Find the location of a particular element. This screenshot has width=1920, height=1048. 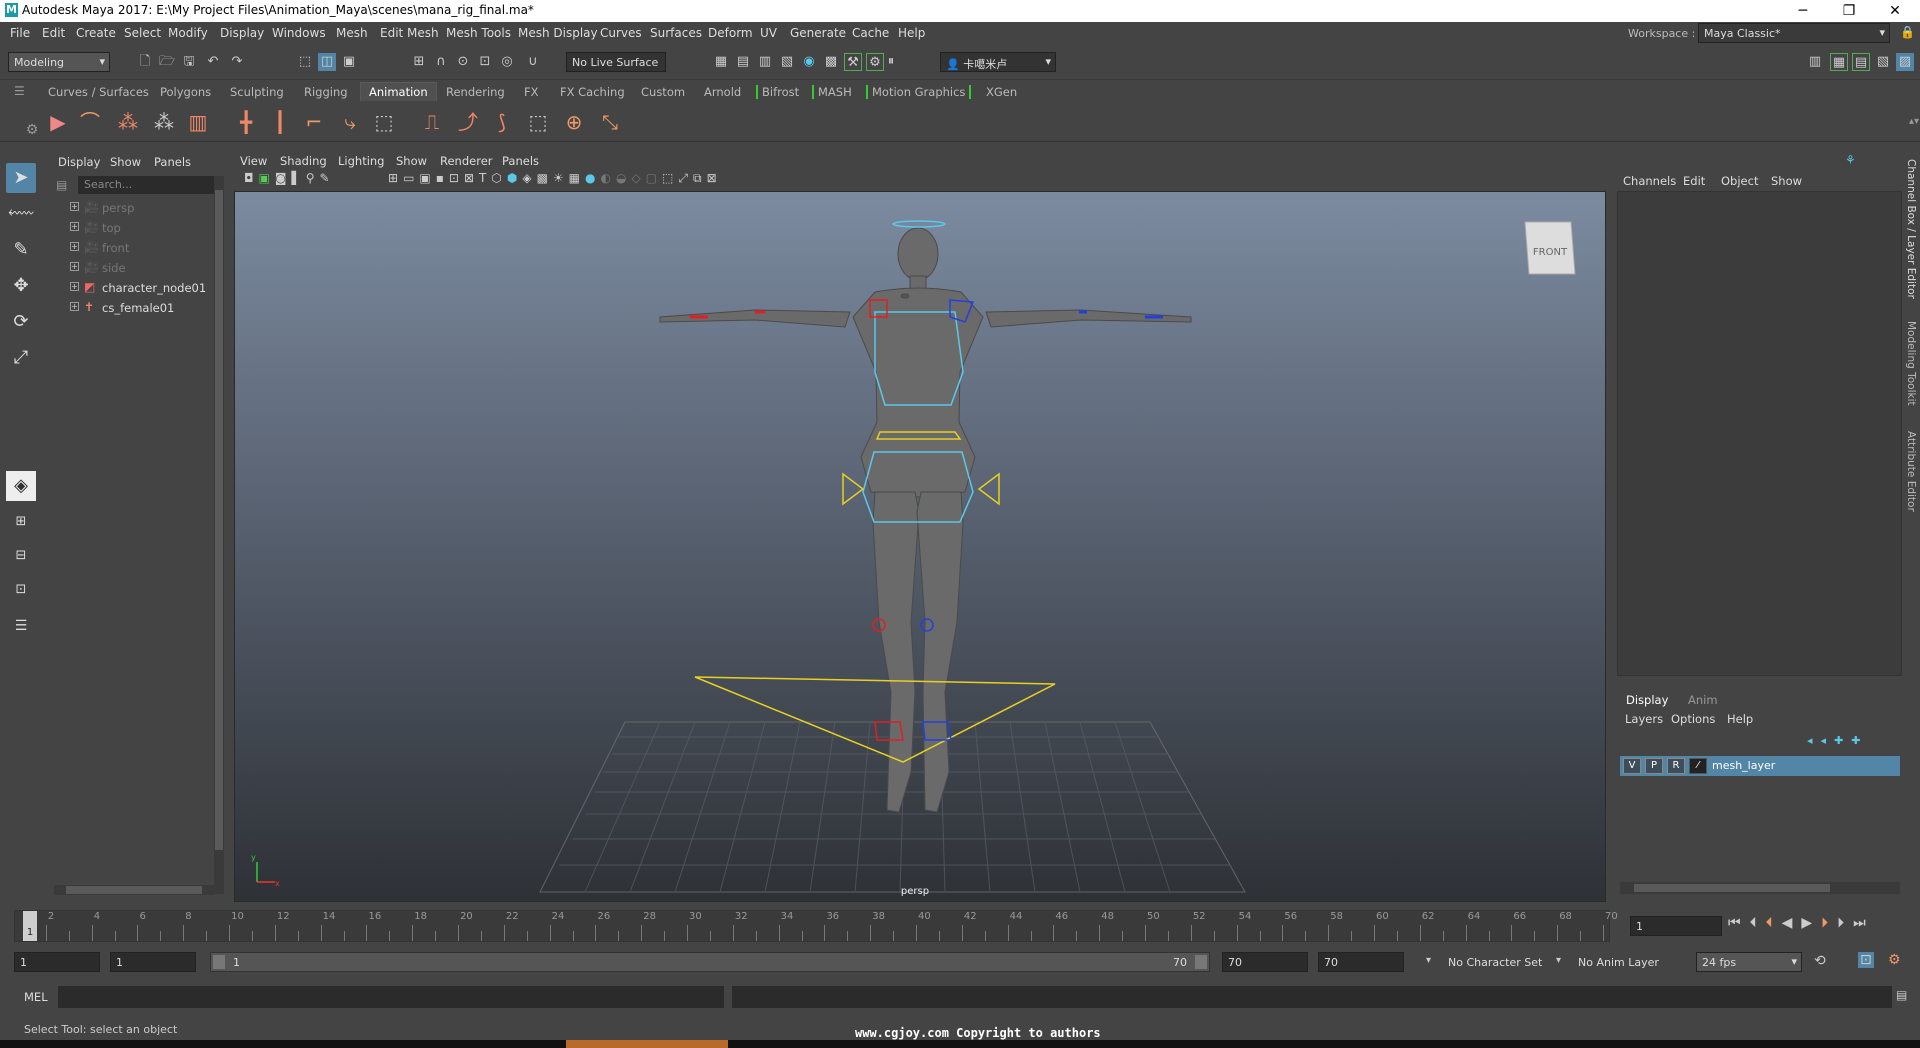

channelbox-menu-channels: Channels is located at coordinates (1649, 181).